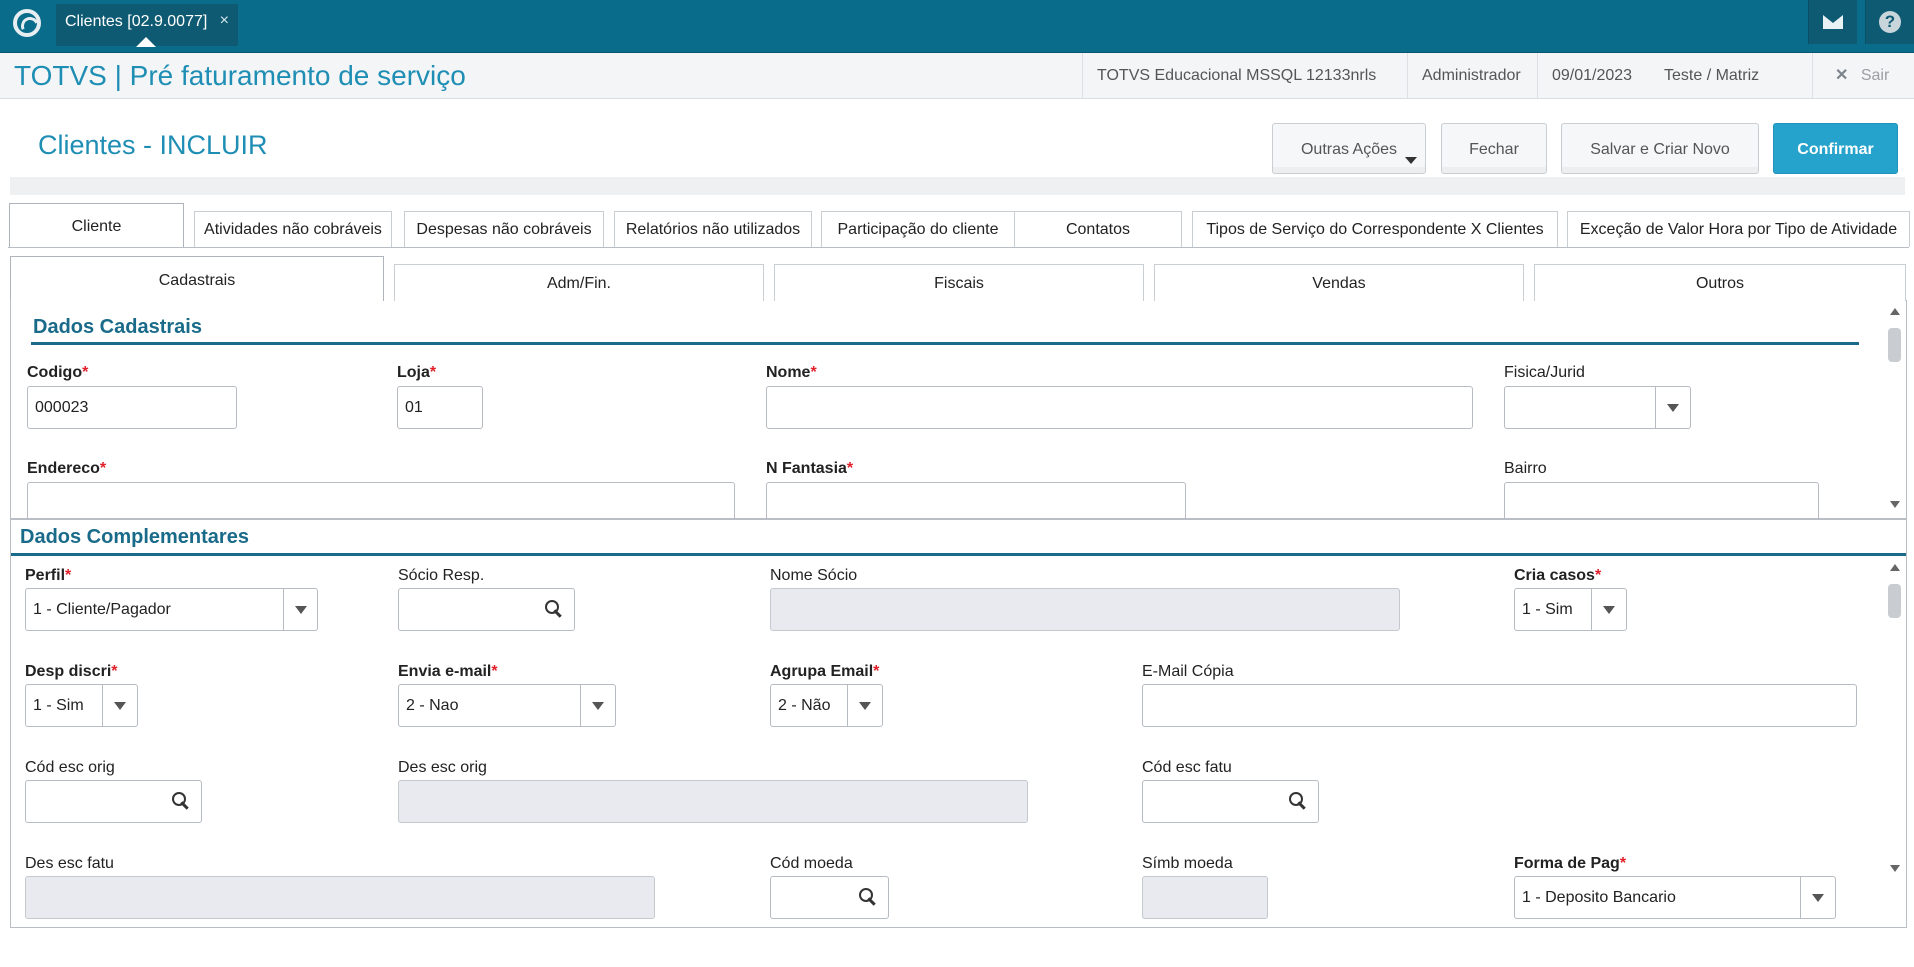  What do you see at coordinates (81, 705) in the screenshot?
I see `desp-discri-select: 1 - Sim` at bounding box center [81, 705].